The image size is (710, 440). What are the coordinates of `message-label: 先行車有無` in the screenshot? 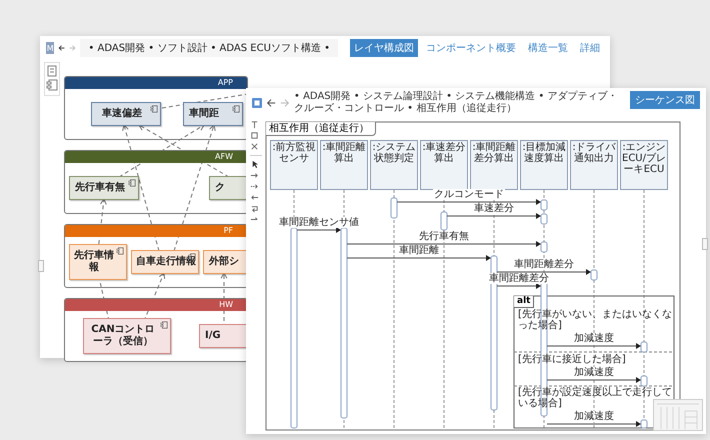 It's located at (444, 236).